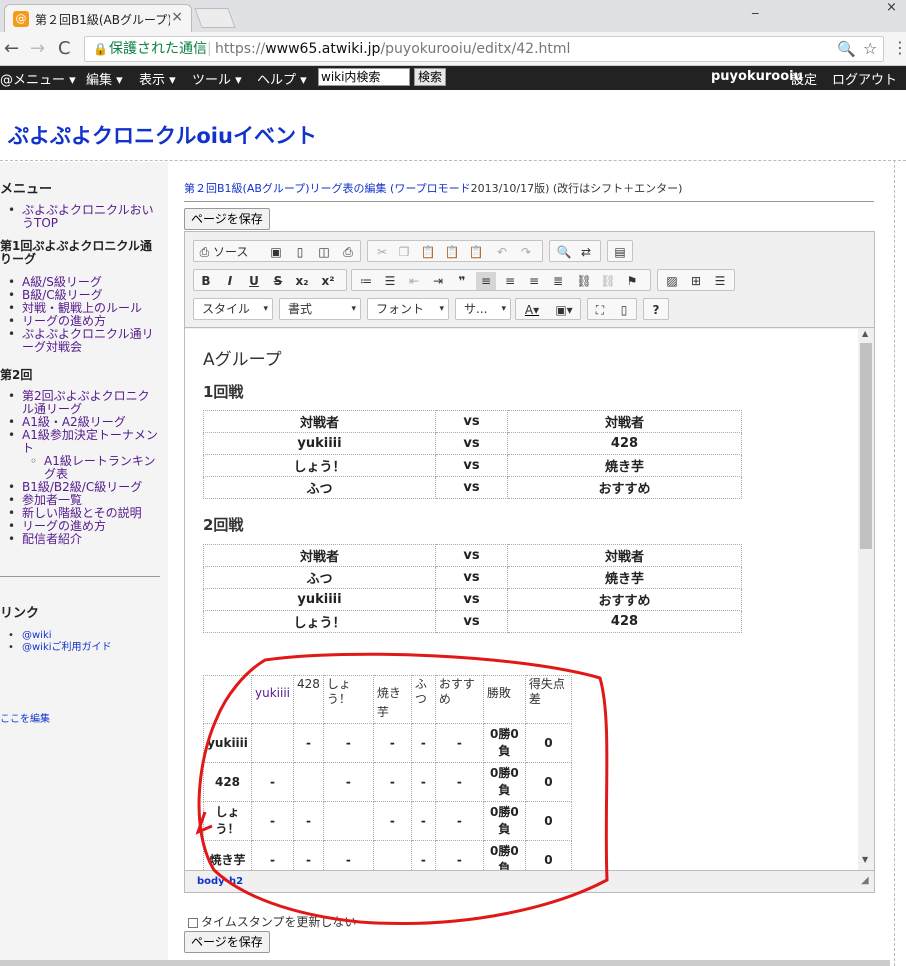  I want to click on edit-menu: 編集 ▾, so click(104, 78).